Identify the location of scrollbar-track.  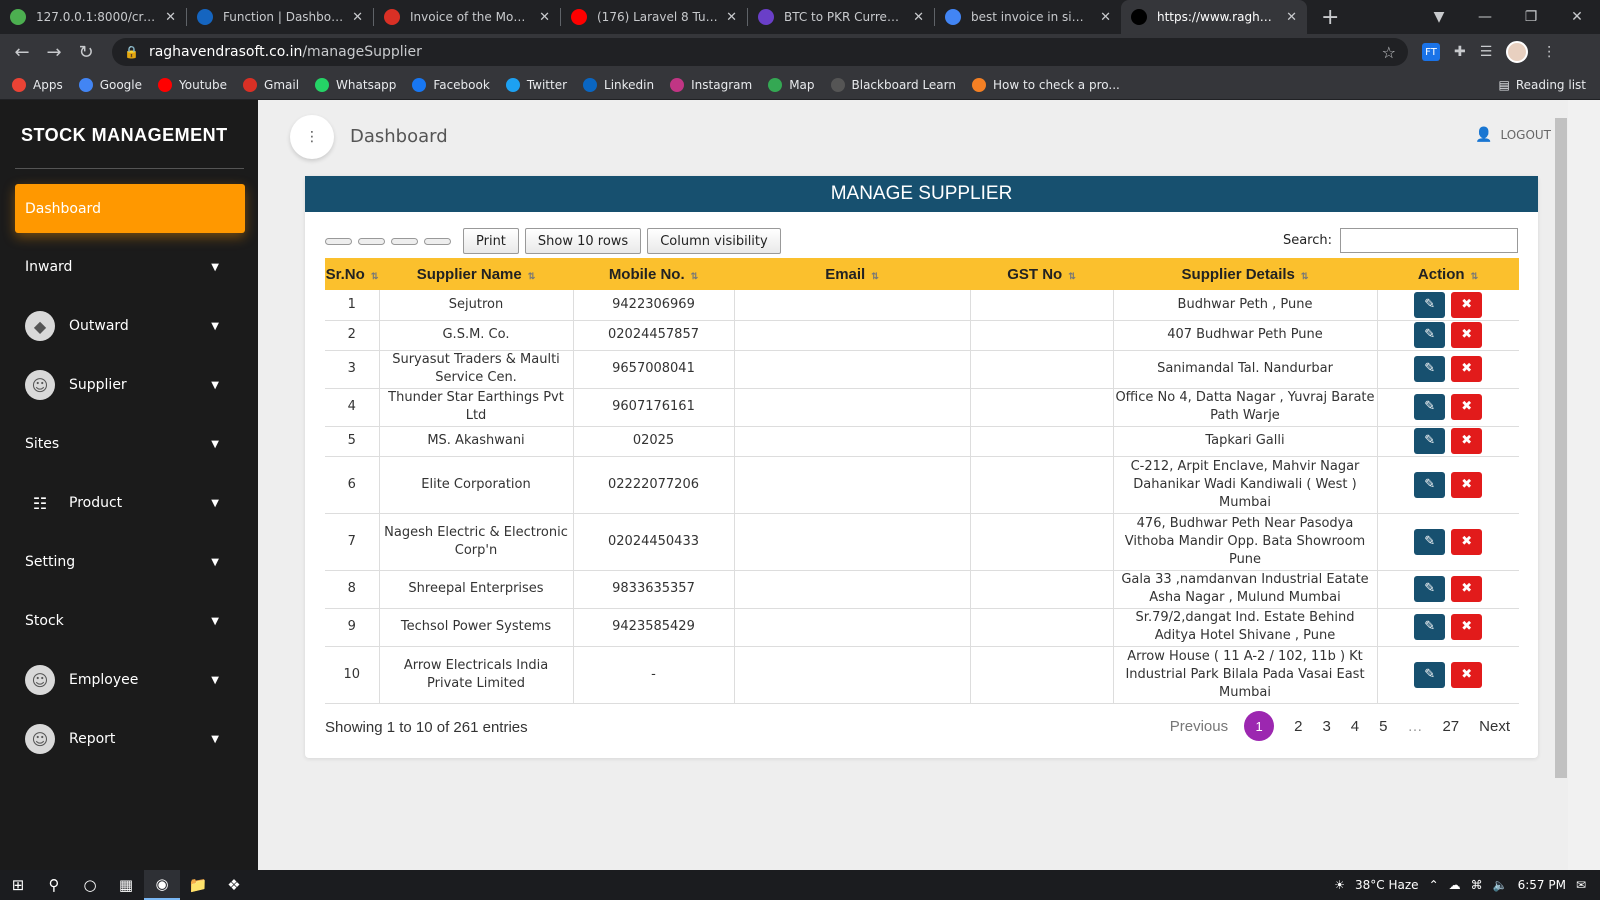
(1584, 485).